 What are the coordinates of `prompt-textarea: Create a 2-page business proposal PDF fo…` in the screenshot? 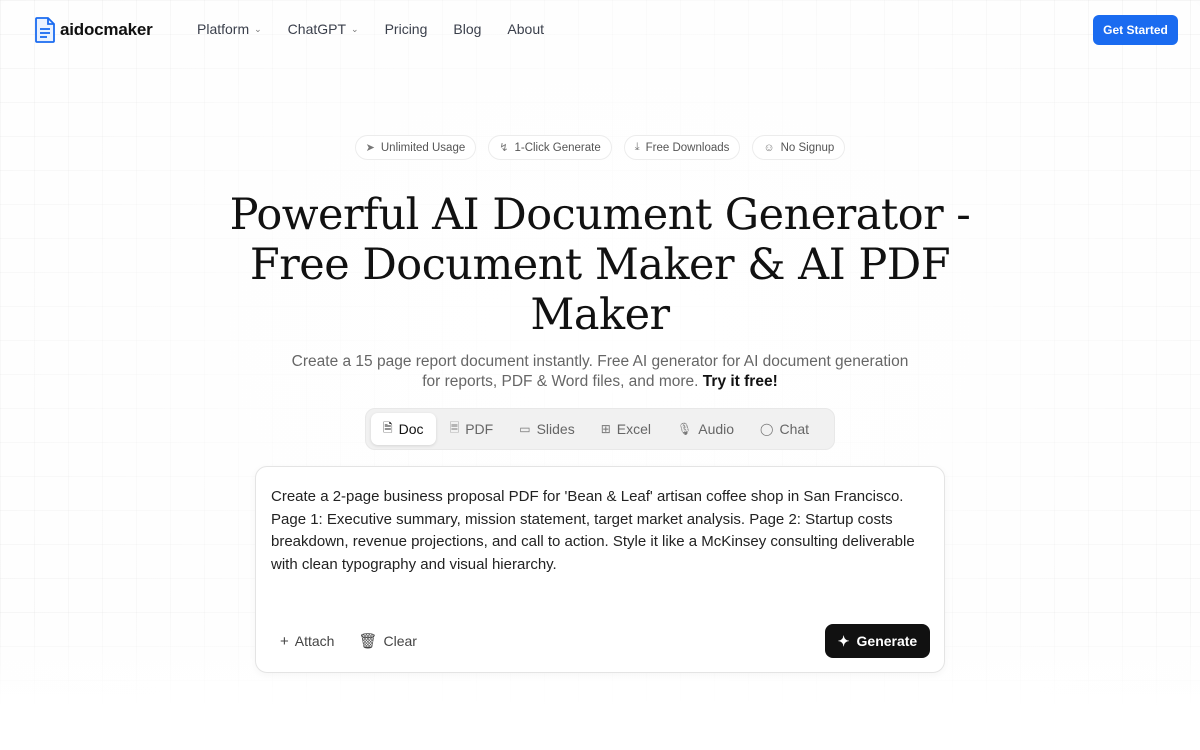 It's located at (596, 531).